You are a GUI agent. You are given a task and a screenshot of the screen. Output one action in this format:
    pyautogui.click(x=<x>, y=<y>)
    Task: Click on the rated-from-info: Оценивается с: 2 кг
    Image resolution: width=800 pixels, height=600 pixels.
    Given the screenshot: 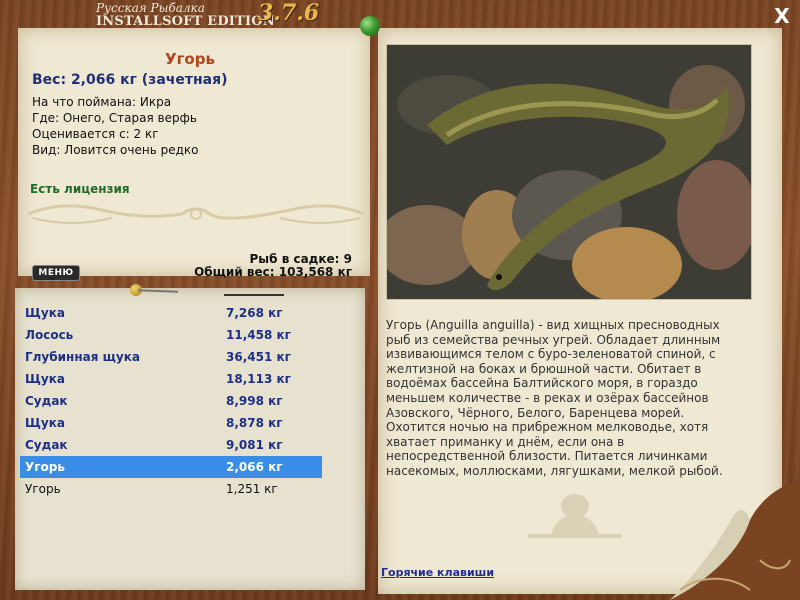 What is the action you would take?
    pyautogui.click(x=95, y=134)
    